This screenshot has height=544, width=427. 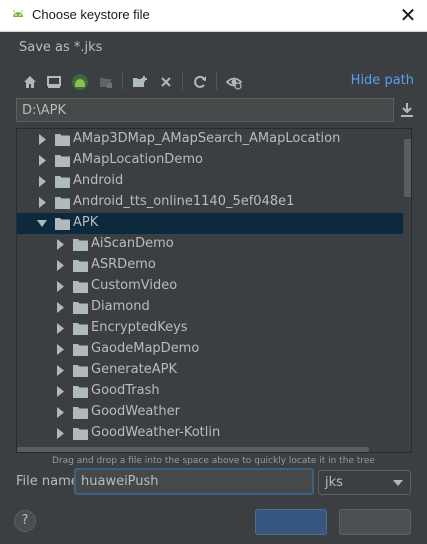 I want to click on tree-row-label: GoodWeather, so click(x=135, y=411).